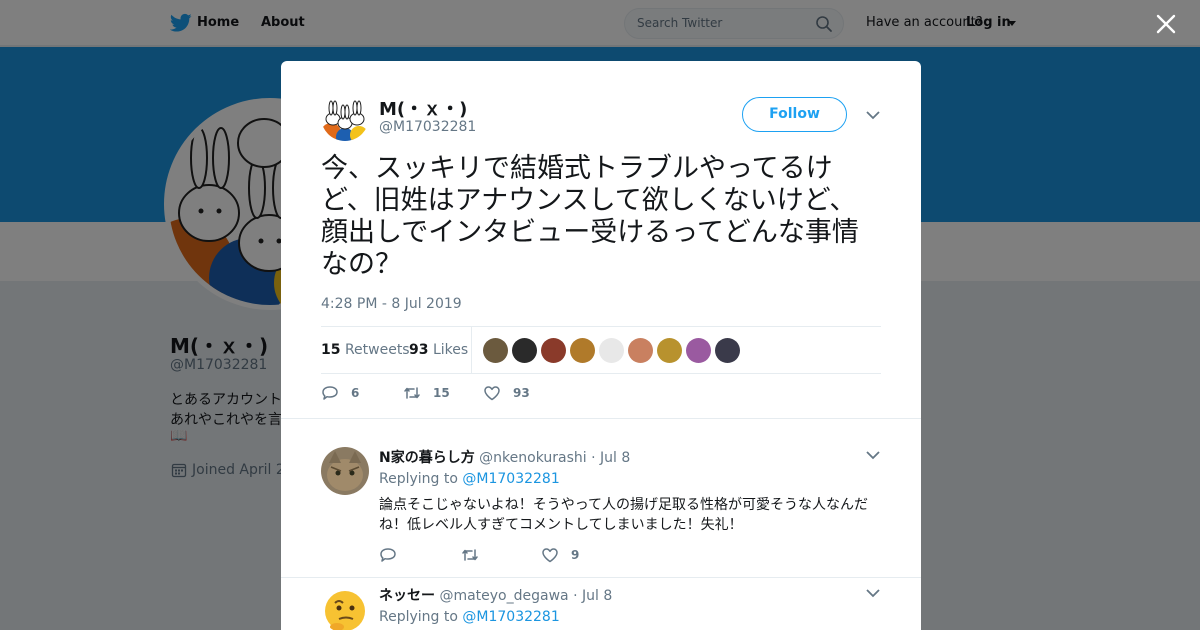 The width and height of the screenshot is (1200, 630). What do you see at coordinates (427, 458) in the screenshot?
I see `reply-author-name: N家の暮らし方` at bounding box center [427, 458].